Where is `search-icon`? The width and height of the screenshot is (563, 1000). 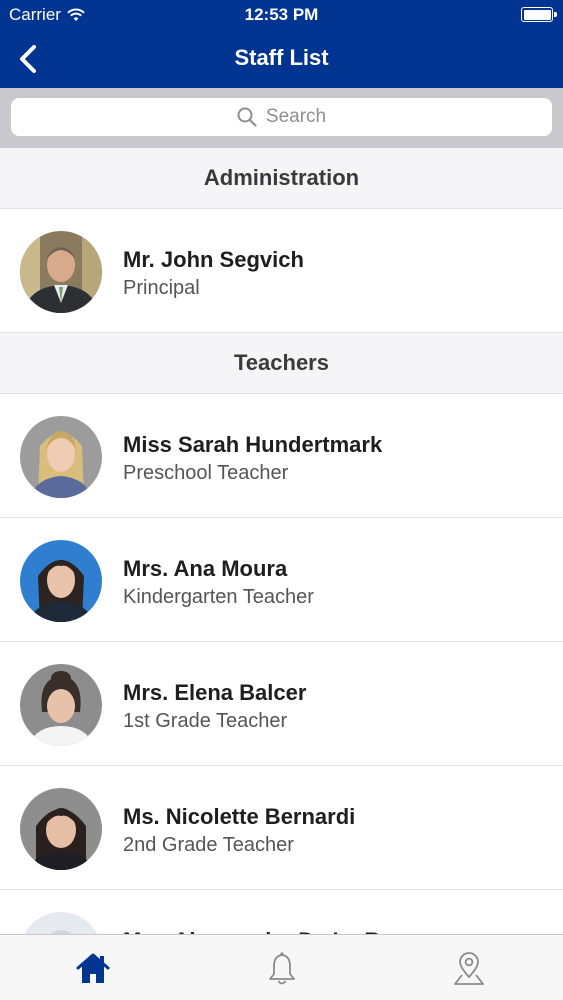 search-icon is located at coordinates (247, 117).